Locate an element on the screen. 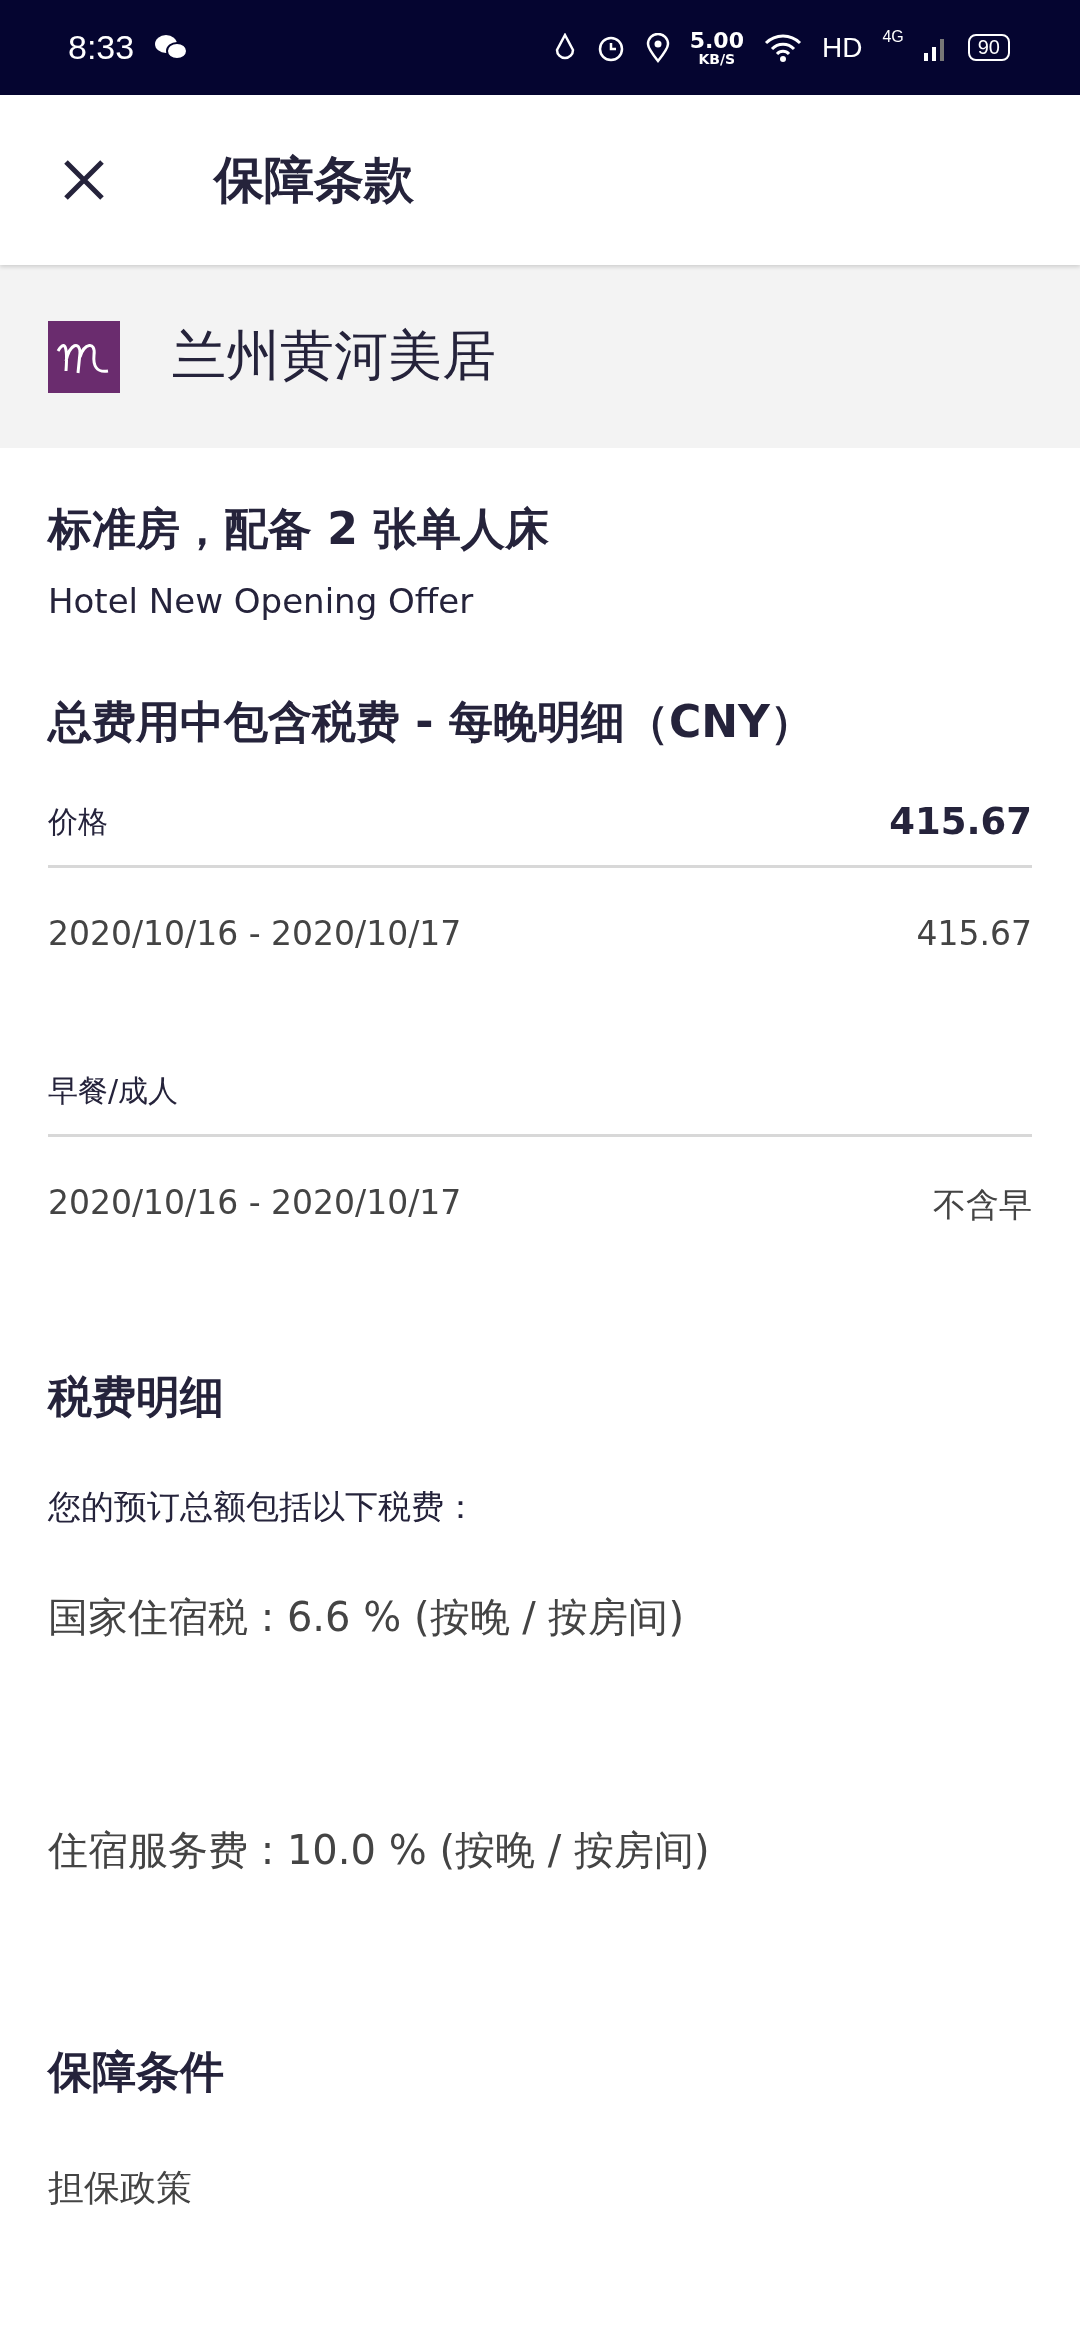 The width and height of the screenshot is (1080, 2340). battery-level: 90 is located at coordinates (988, 47).